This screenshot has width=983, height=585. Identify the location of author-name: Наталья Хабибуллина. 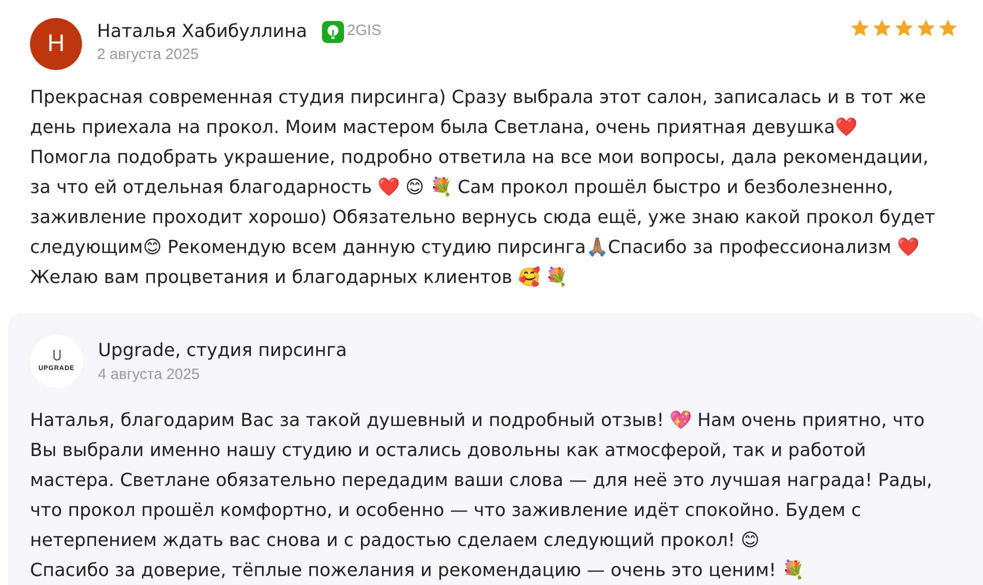
(202, 32).